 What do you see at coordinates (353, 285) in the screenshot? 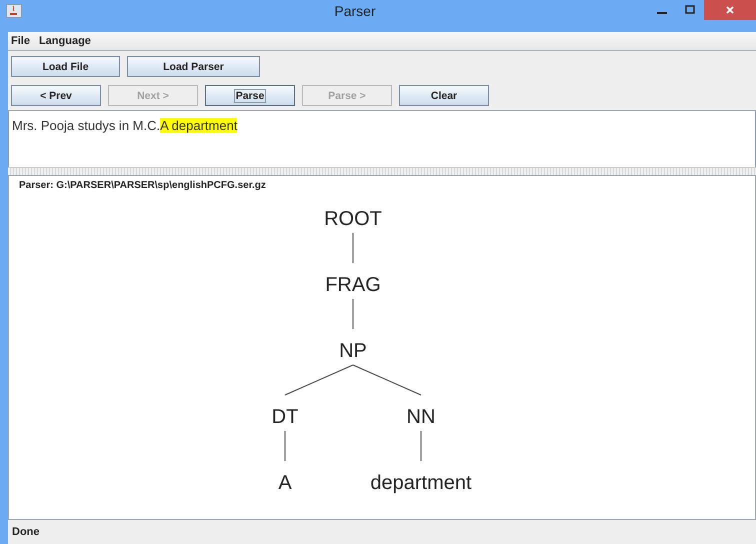
I see `tree-node-label: FRAG` at bounding box center [353, 285].